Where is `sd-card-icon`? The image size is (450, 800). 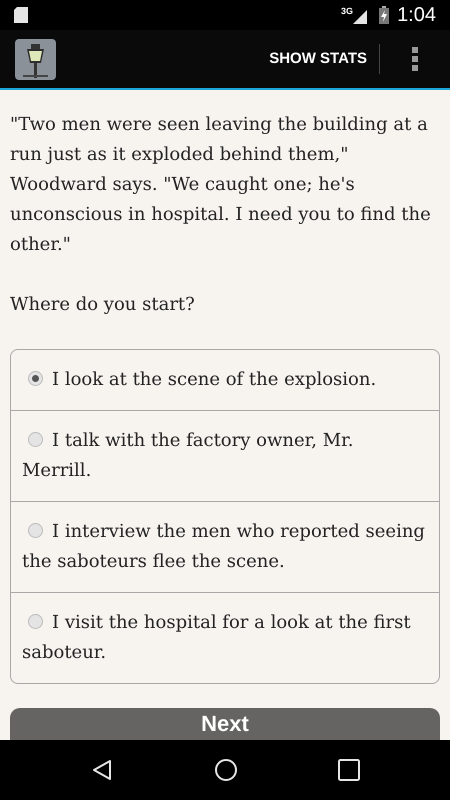 sd-card-icon is located at coordinates (21, 15).